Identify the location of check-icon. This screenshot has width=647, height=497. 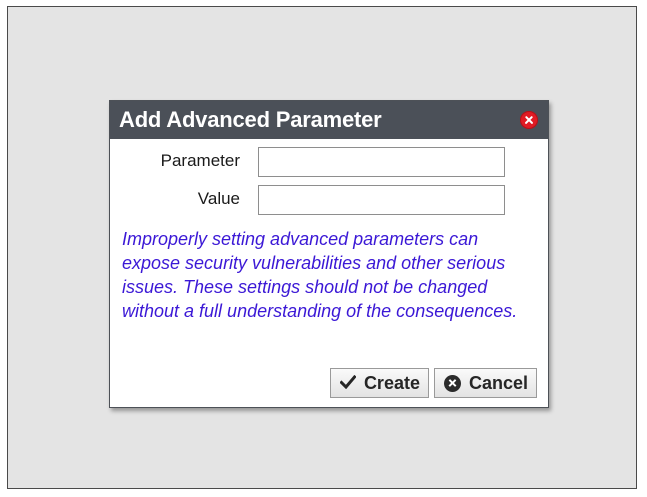
(348, 383).